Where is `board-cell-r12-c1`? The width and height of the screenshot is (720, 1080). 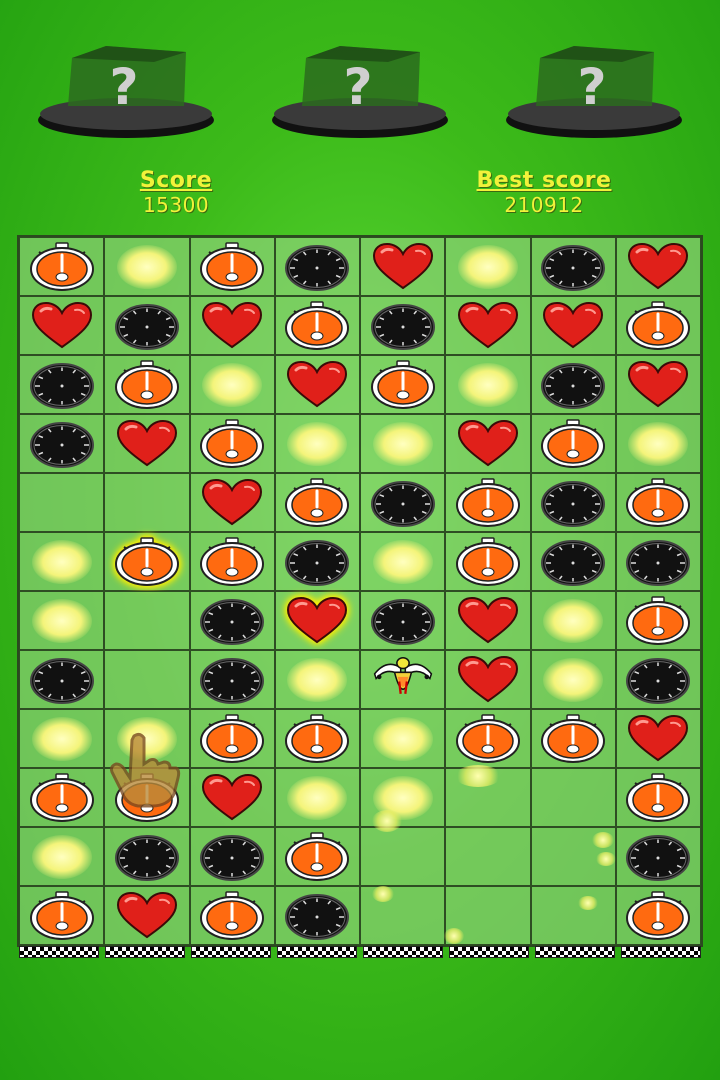 board-cell-r12-c1 is located at coordinates (62, 915).